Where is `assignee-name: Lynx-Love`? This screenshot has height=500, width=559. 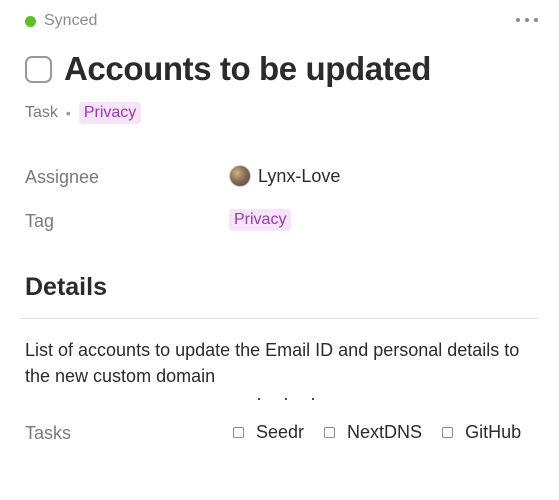 assignee-name: Lynx-Love is located at coordinates (299, 175).